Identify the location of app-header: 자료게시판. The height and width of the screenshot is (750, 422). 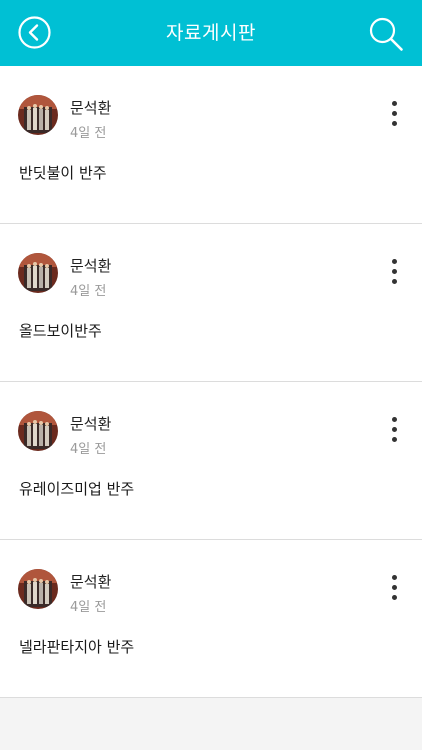
(211, 33).